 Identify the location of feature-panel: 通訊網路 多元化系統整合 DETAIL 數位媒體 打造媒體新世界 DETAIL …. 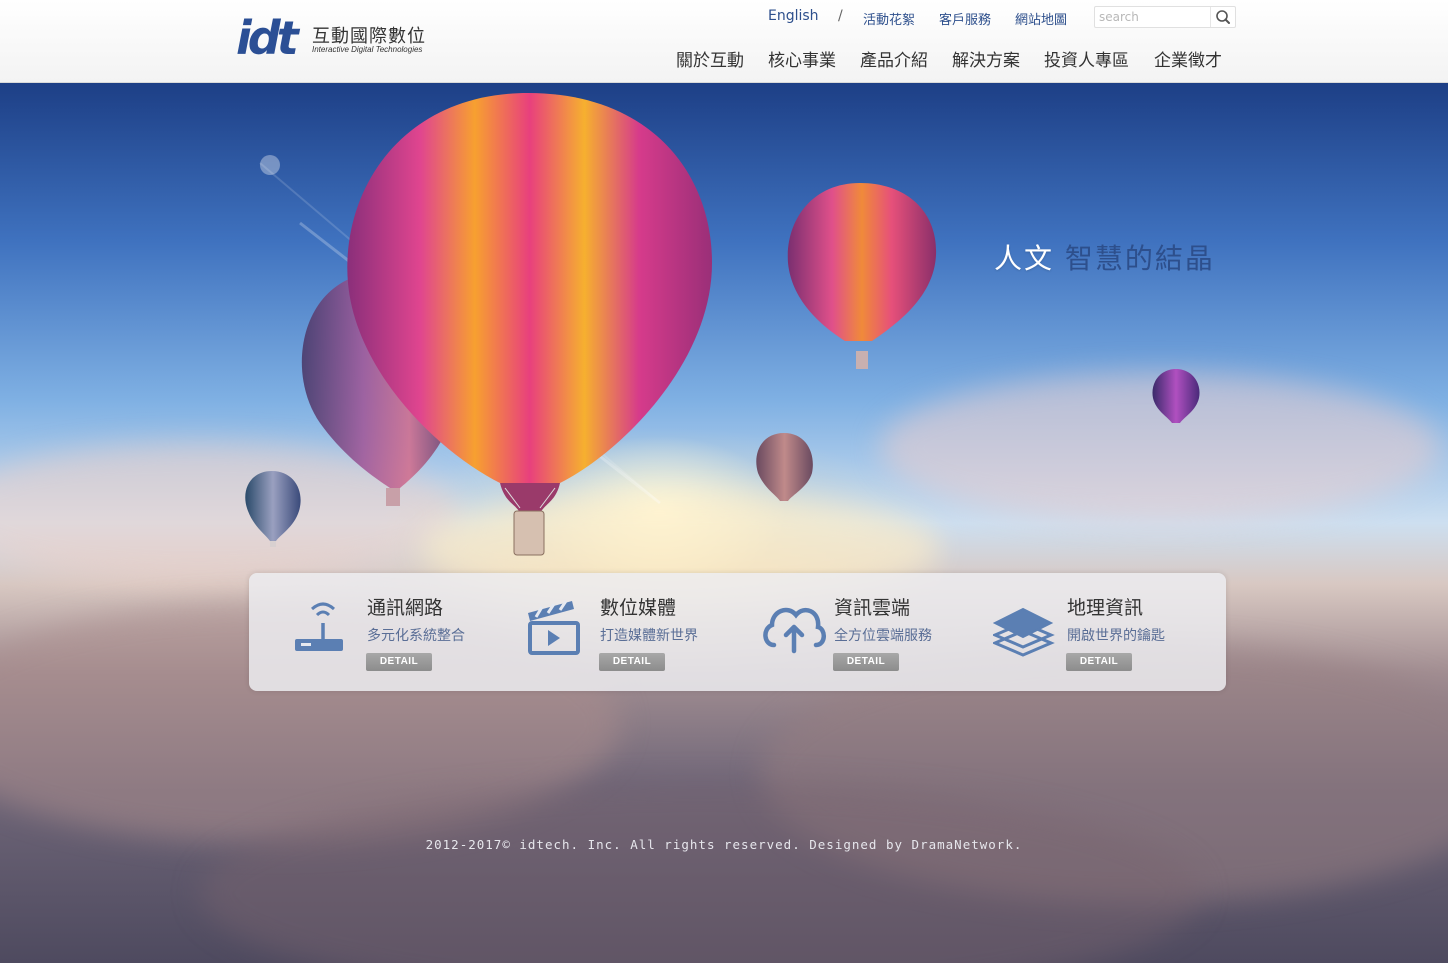
(737, 632).